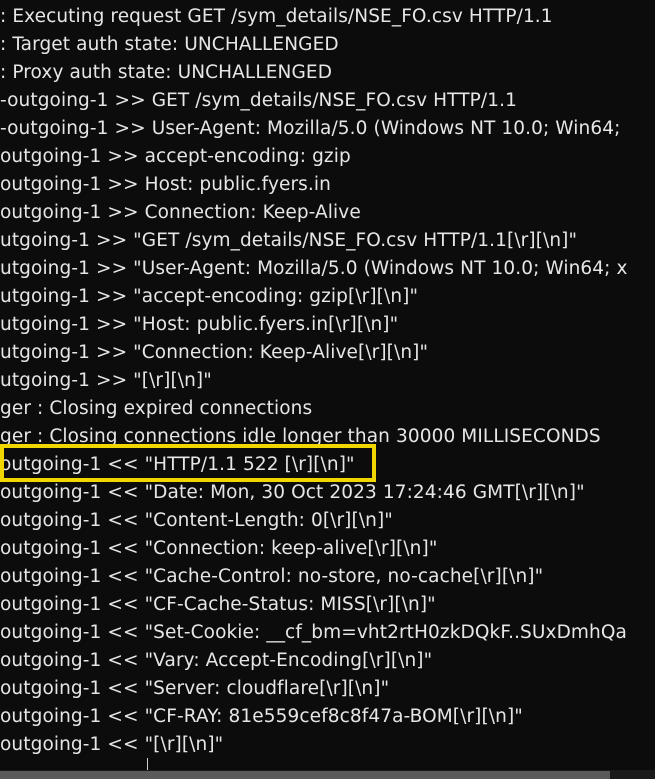 Image resolution: width=655 pixels, height=779 pixels. I want to click on horizontal-scrollbar, so click(327, 774).